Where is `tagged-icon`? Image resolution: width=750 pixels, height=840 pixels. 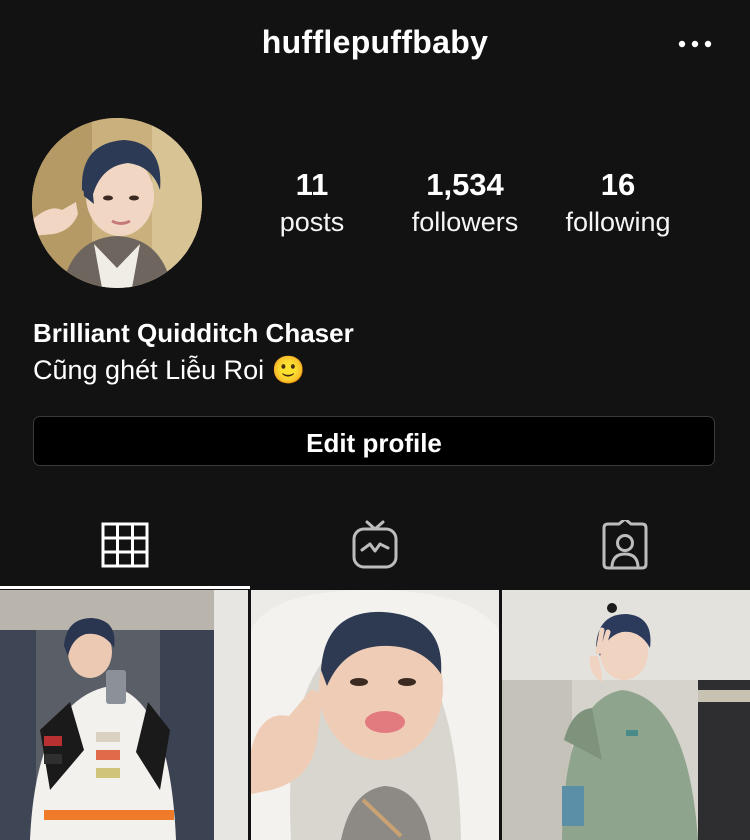
tagged-icon is located at coordinates (625, 545).